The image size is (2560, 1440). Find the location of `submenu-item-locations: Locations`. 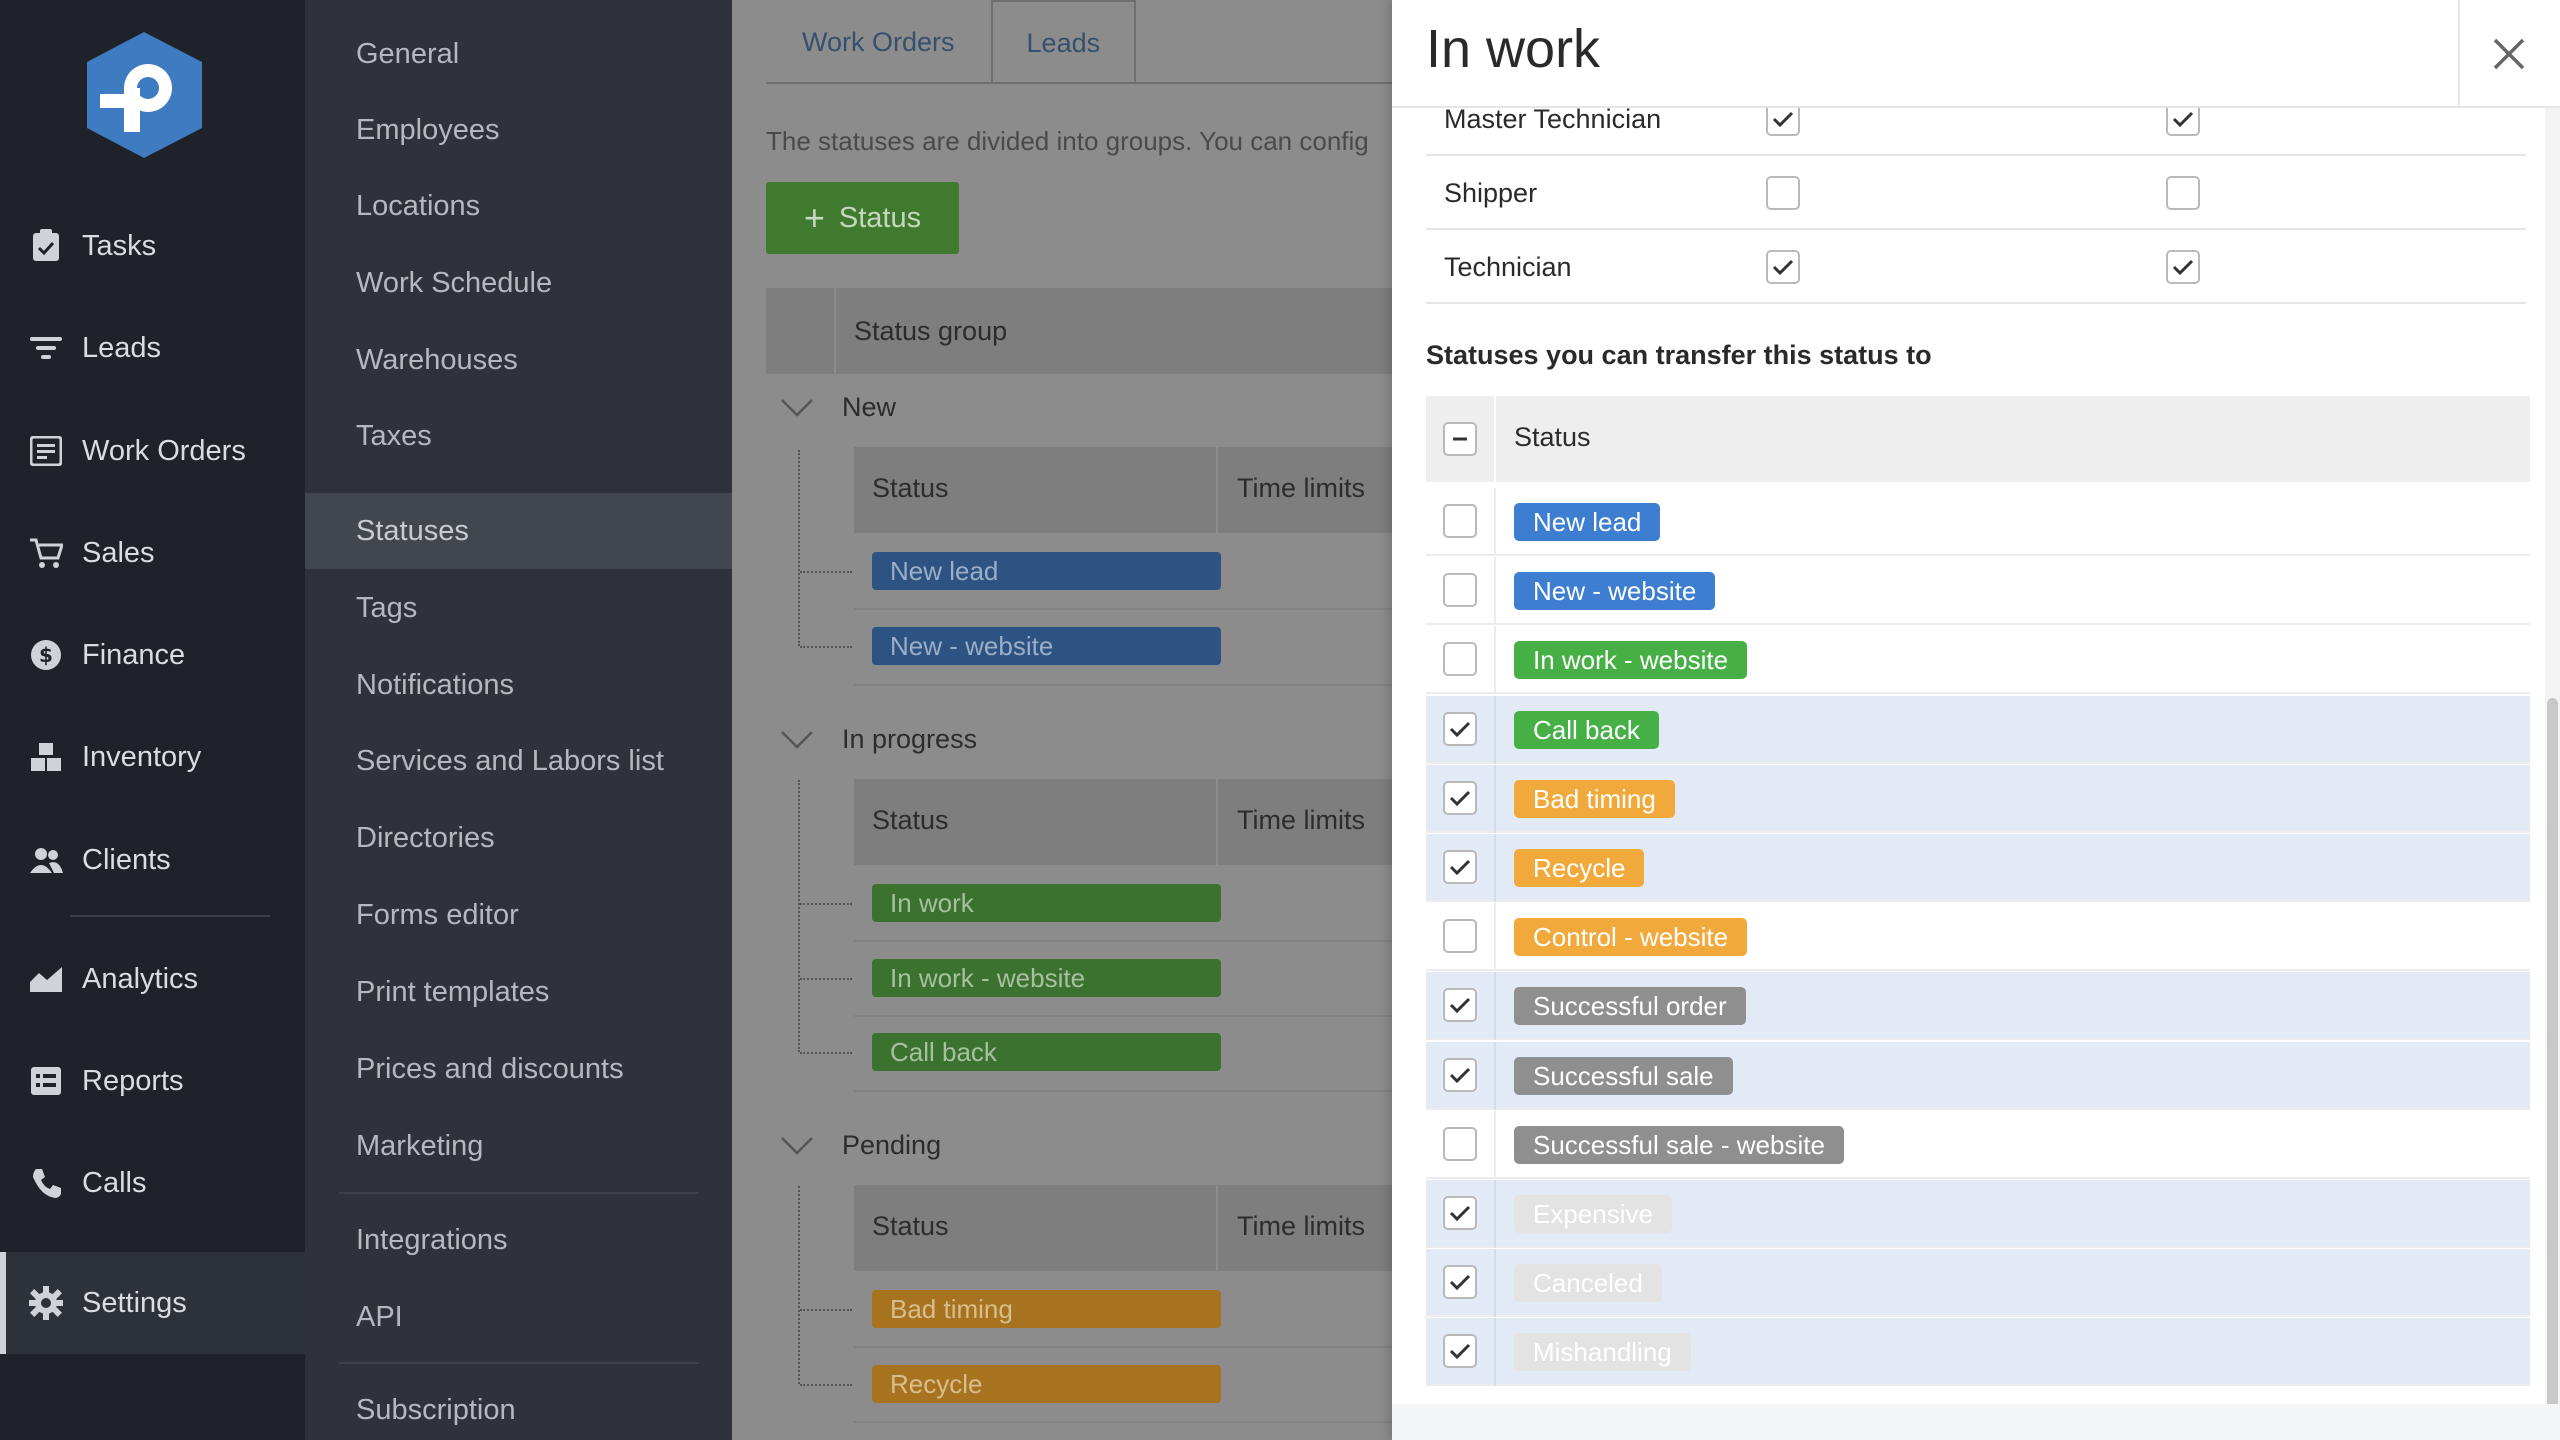

submenu-item-locations: Locations is located at coordinates (518, 206).